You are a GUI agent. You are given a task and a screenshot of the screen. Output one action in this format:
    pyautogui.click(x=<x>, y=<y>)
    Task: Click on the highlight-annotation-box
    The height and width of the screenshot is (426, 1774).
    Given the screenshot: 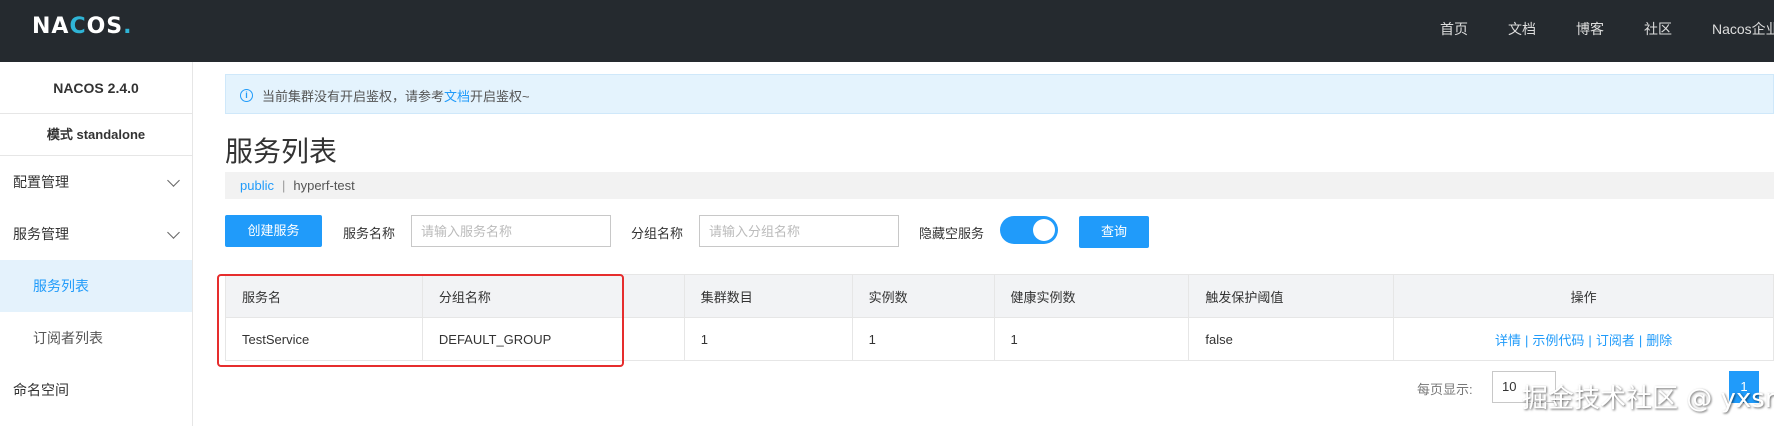 What is the action you would take?
    pyautogui.click(x=420, y=320)
    